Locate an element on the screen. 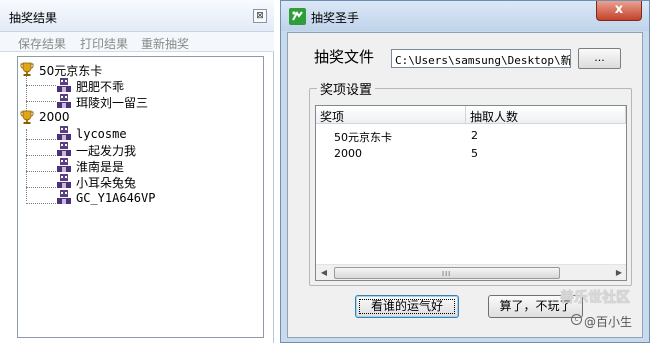 The width and height of the screenshot is (650, 343). close-window-button: x is located at coordinates (619, 11).